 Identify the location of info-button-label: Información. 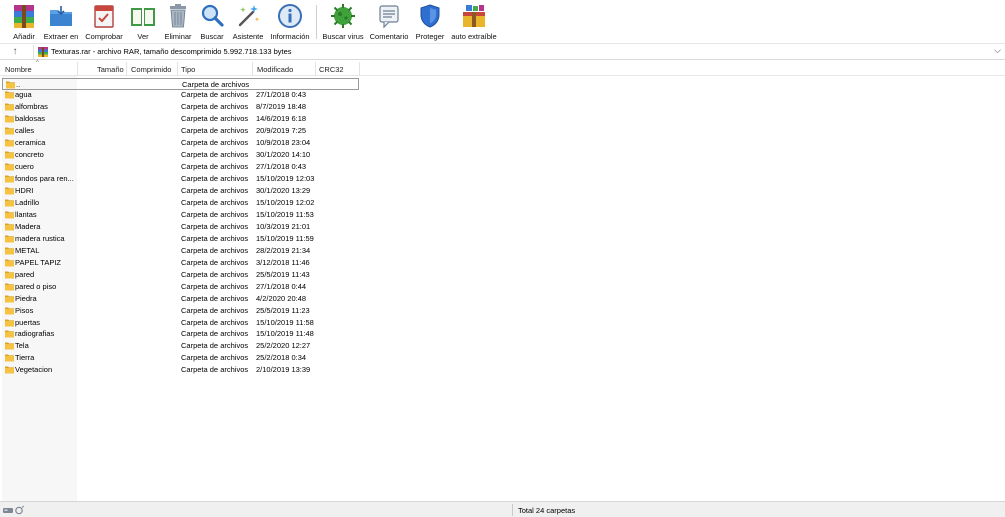
(290, 36).